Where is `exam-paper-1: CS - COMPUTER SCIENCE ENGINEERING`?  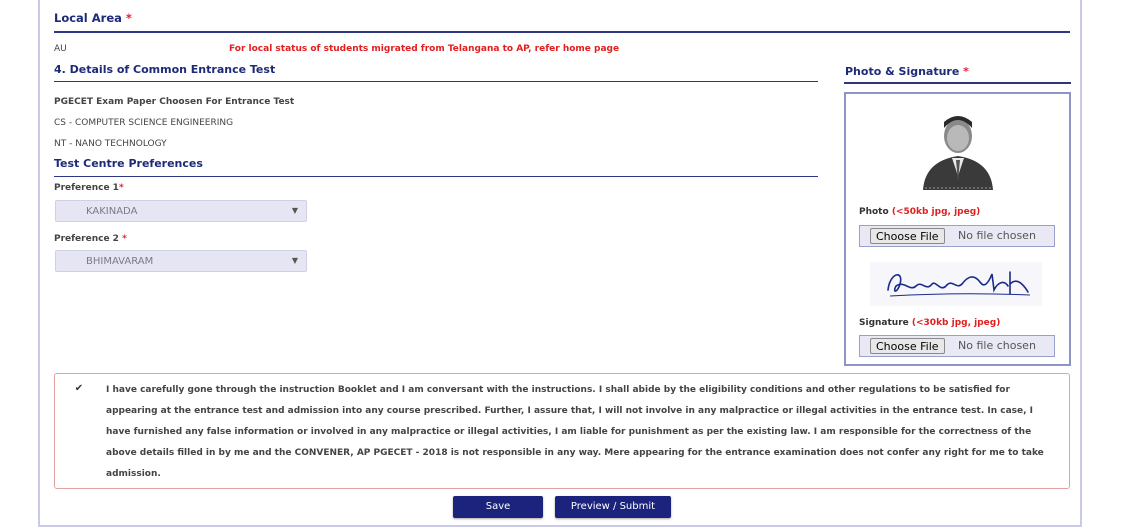 exam-paper-1: CS - COMPUTER SCIENCE ENGINEERING is located at coordinates (144, 123).